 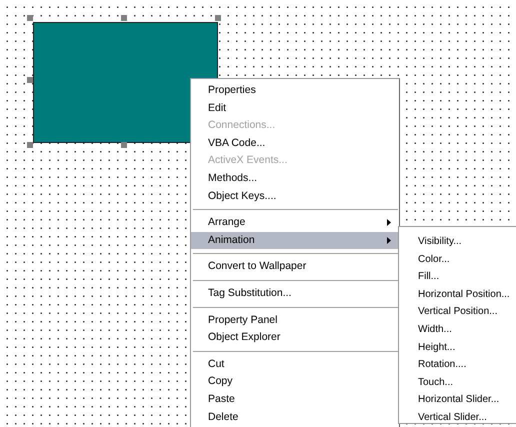 What do you see at coordinates (295, 241) in the screenshot?
I see `menu-item: Animation` at bounding box center [295, 241].